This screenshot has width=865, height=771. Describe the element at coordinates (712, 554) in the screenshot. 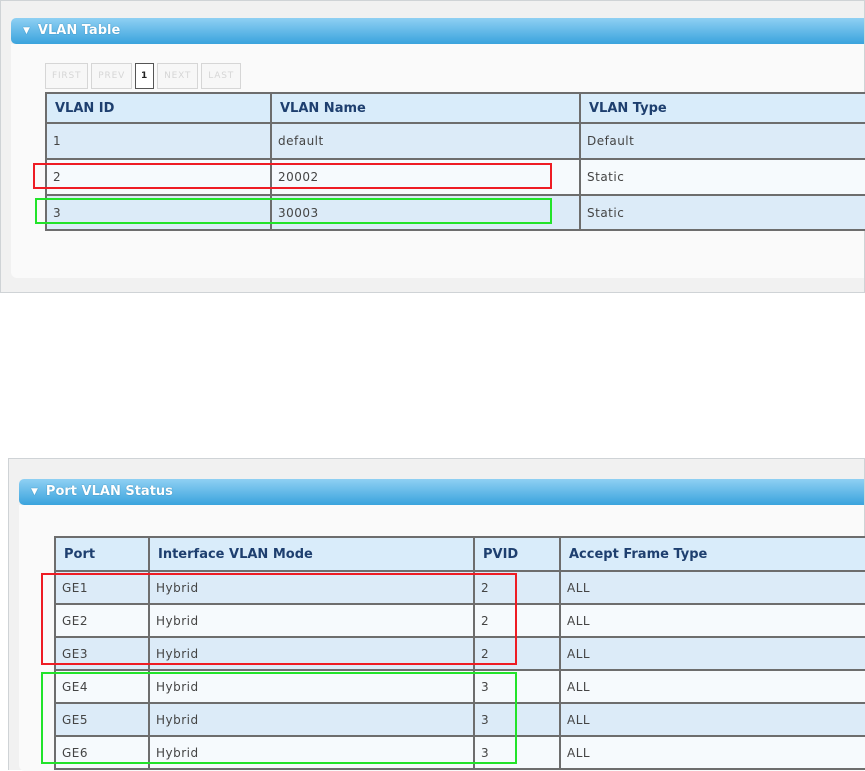

I see `column-header-accept-frame-type: Accept Frame Type` at that location.